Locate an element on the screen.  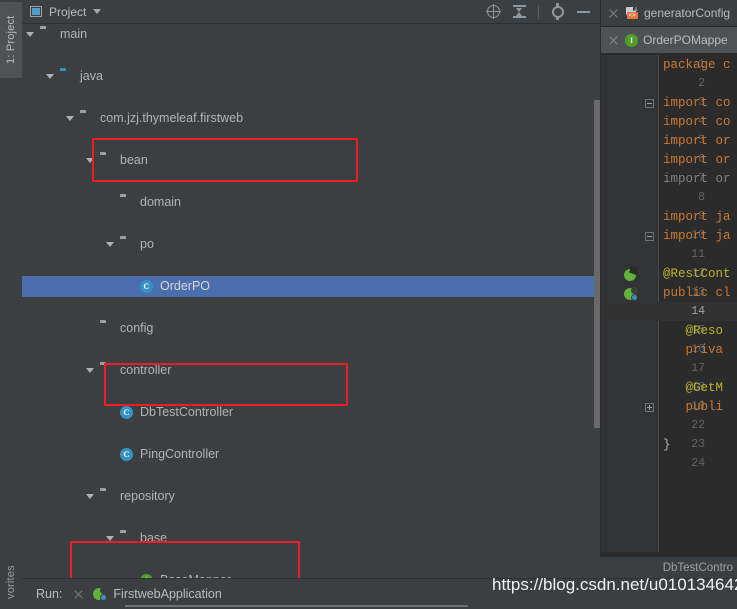
tree-row: main is located at coordinates (311, 34).